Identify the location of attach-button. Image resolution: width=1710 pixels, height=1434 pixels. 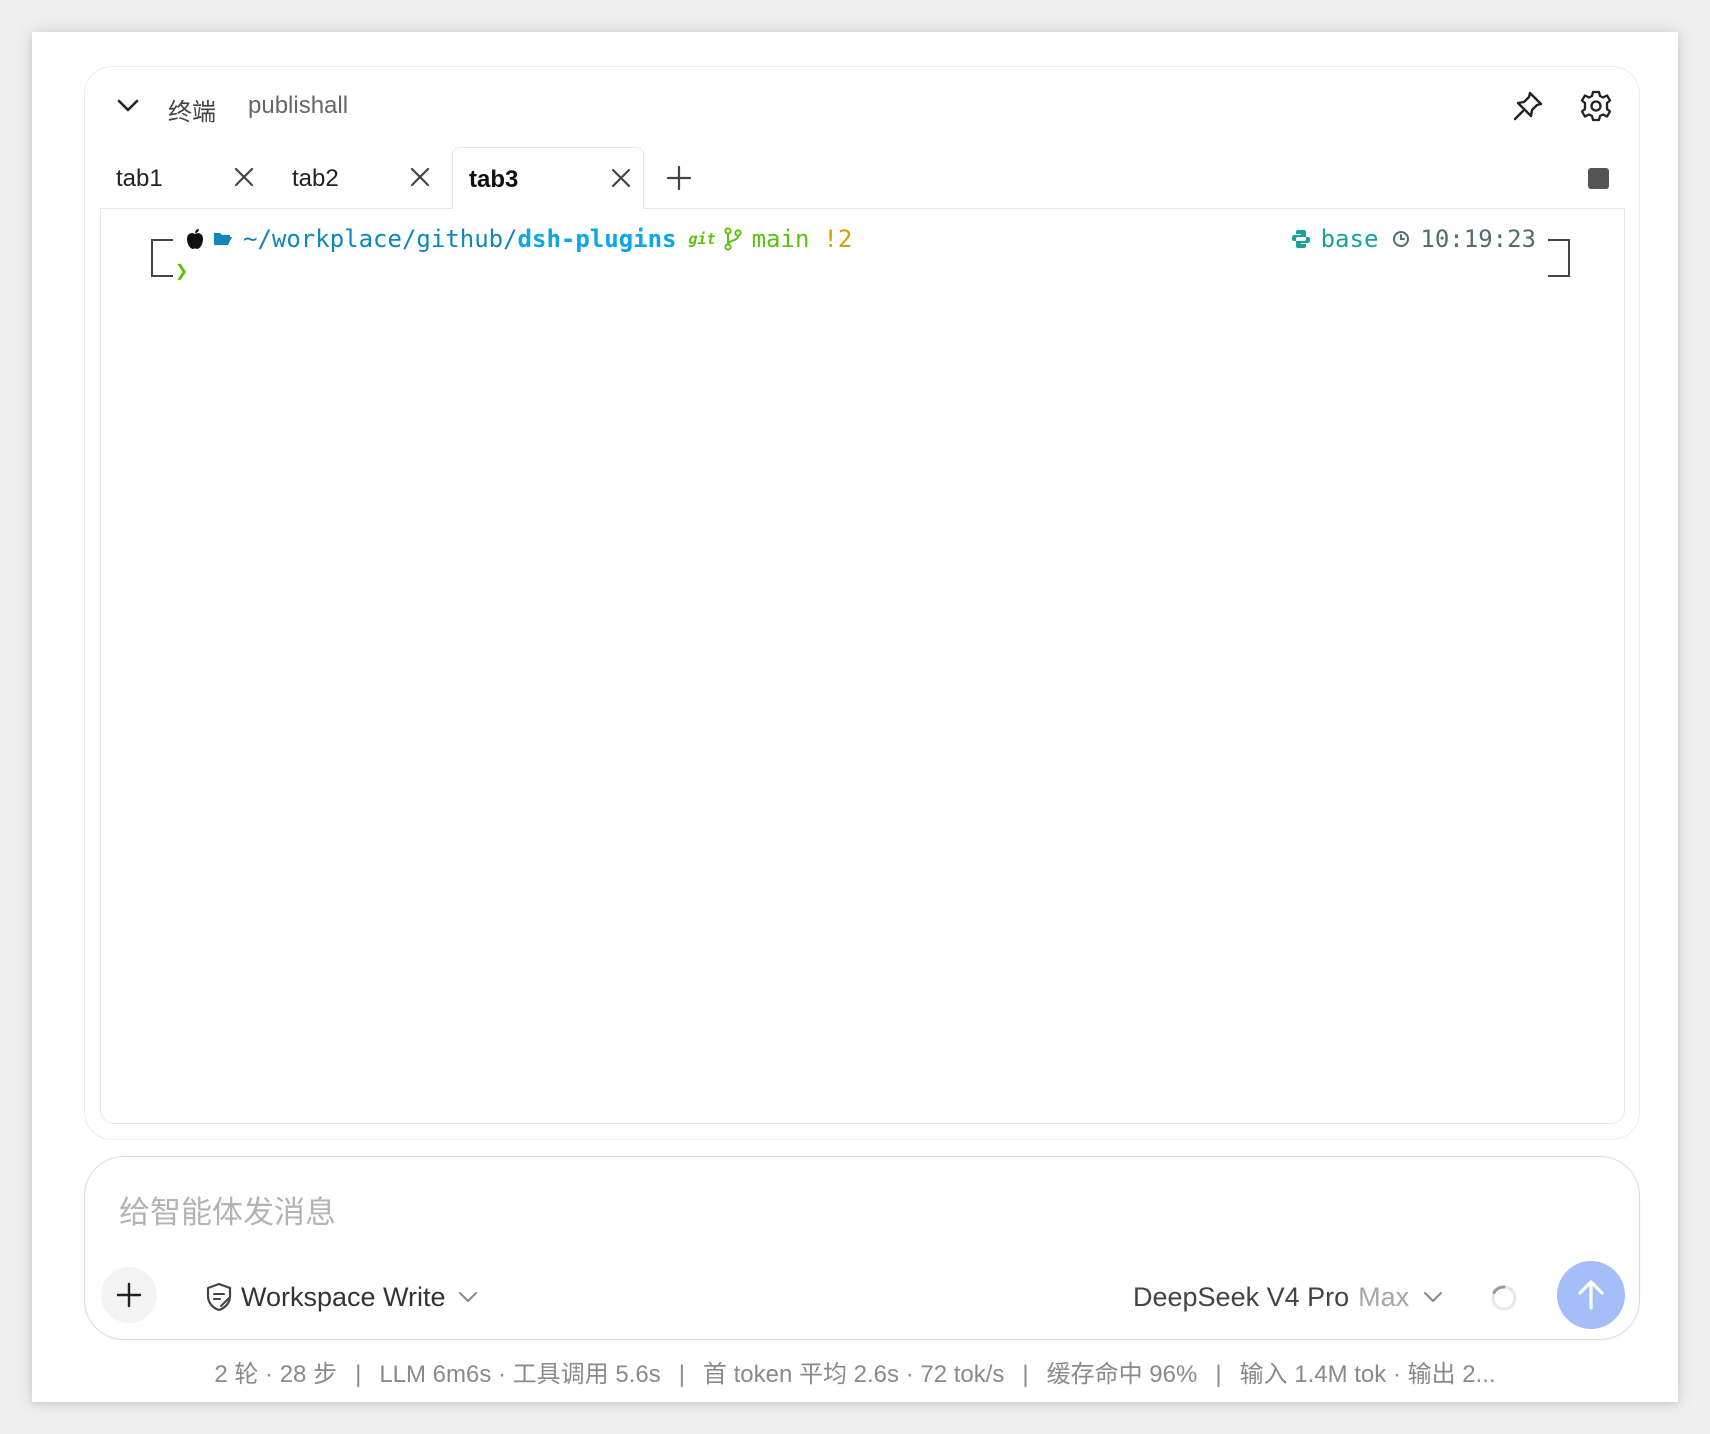
(129, 1295).